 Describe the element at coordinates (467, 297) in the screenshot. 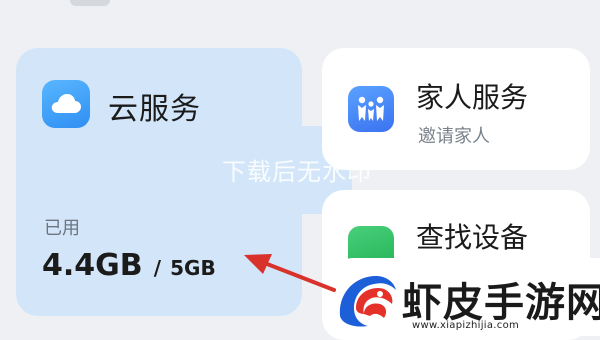

I see `site-logo: 虾皮手游网 www.xiapizhijia.com` at that location.